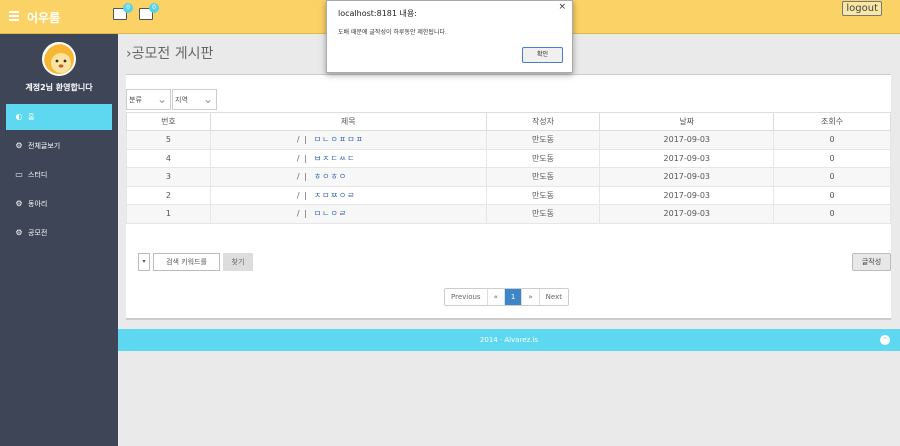 This screenshot has width=900, height=446. What do you see at coordinates (148, 99) in the screenshot?
I see `category-select: 분류 ⌄` at bounding box center [148, 99].